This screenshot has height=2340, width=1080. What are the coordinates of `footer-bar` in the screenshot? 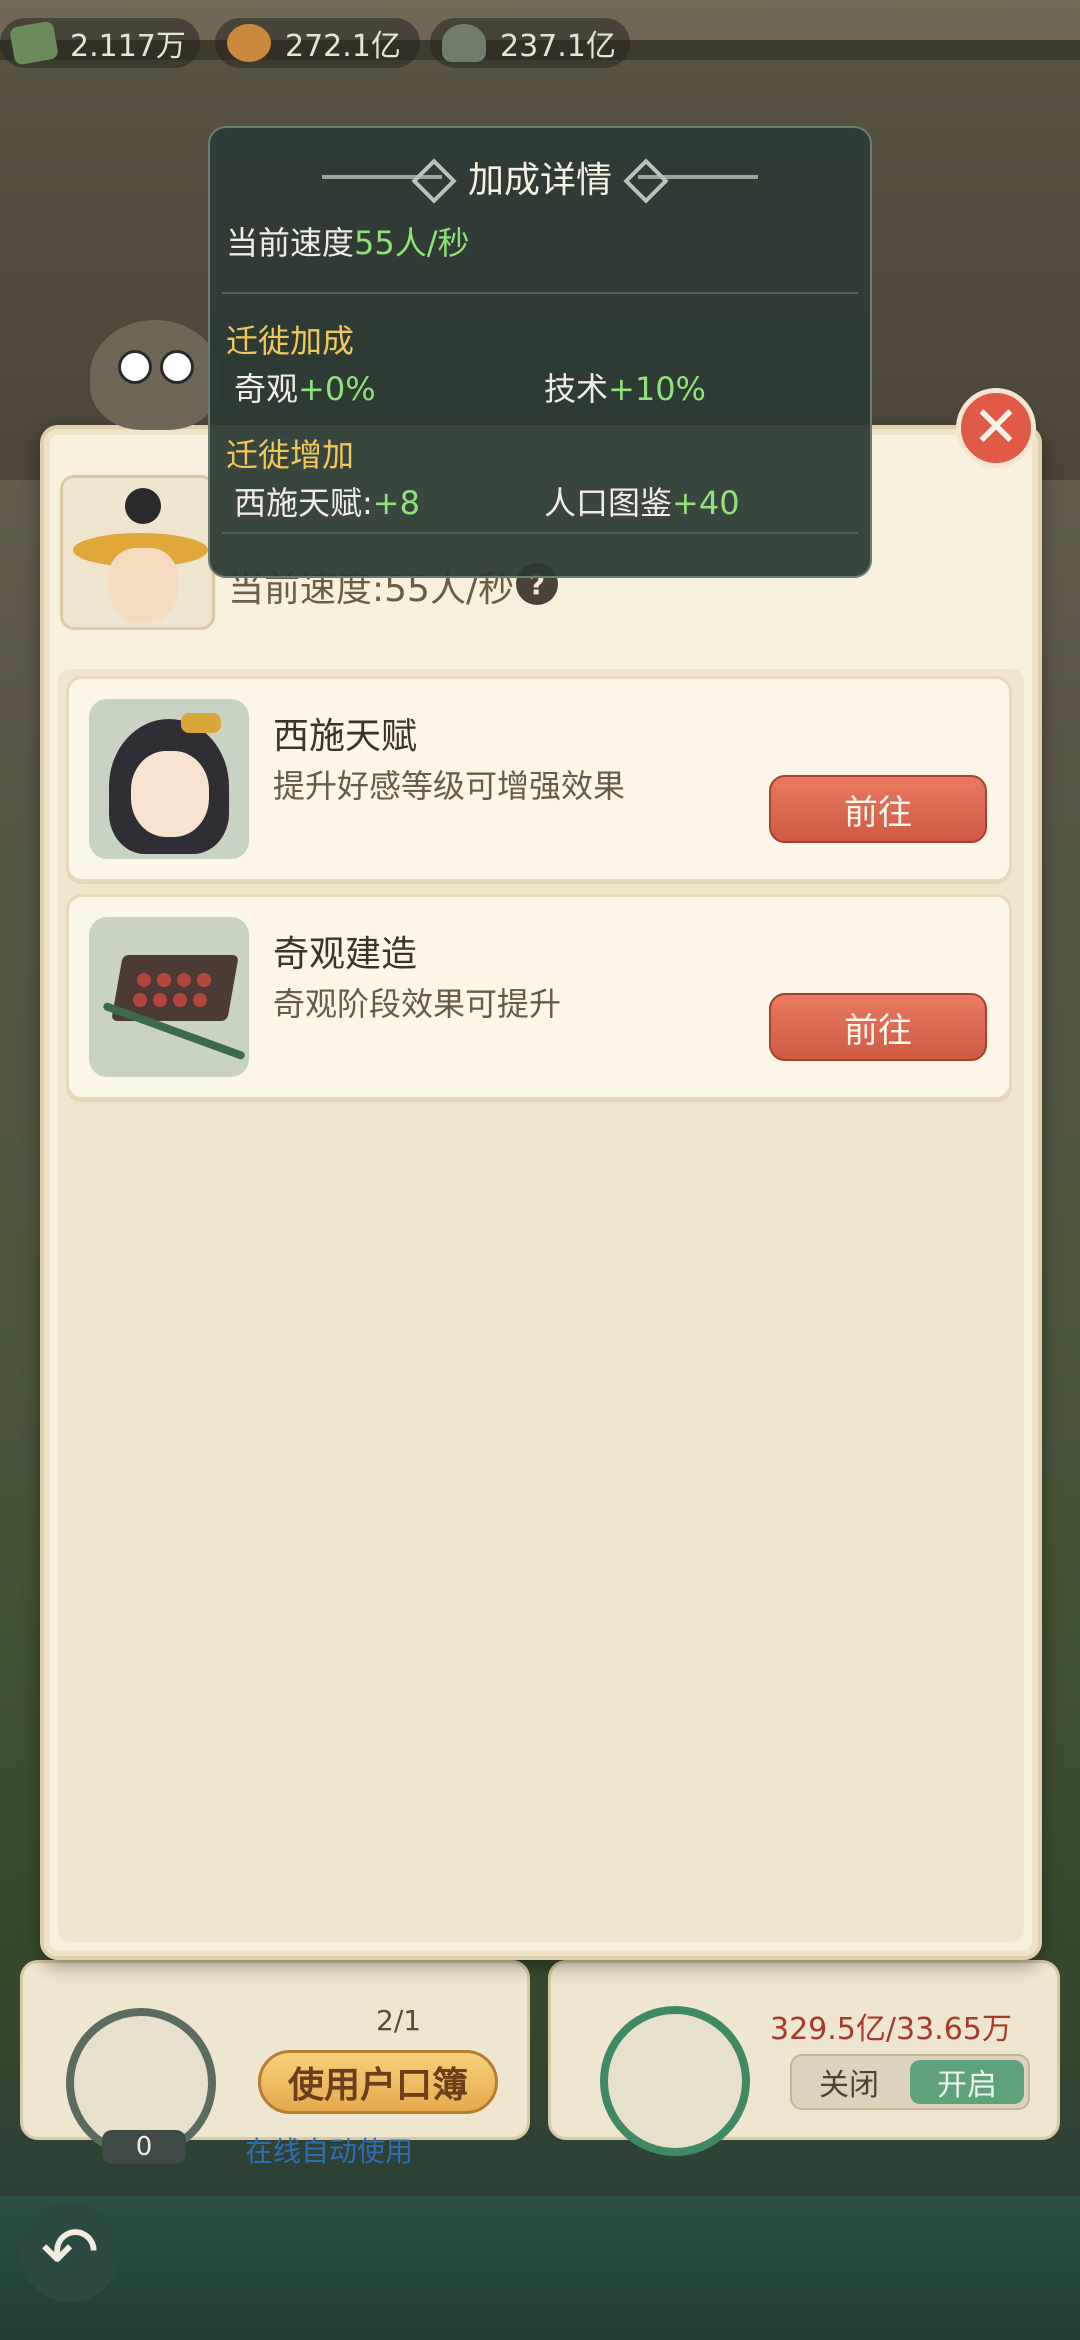 It's located at (540, 2268).